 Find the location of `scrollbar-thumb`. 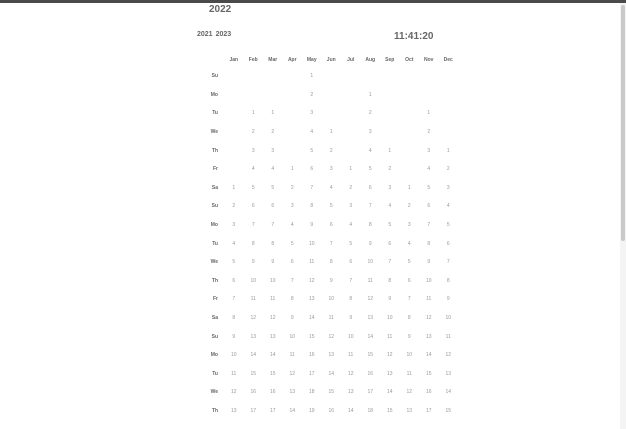

scrollbar-thumb is located at coordinates (623, 123).